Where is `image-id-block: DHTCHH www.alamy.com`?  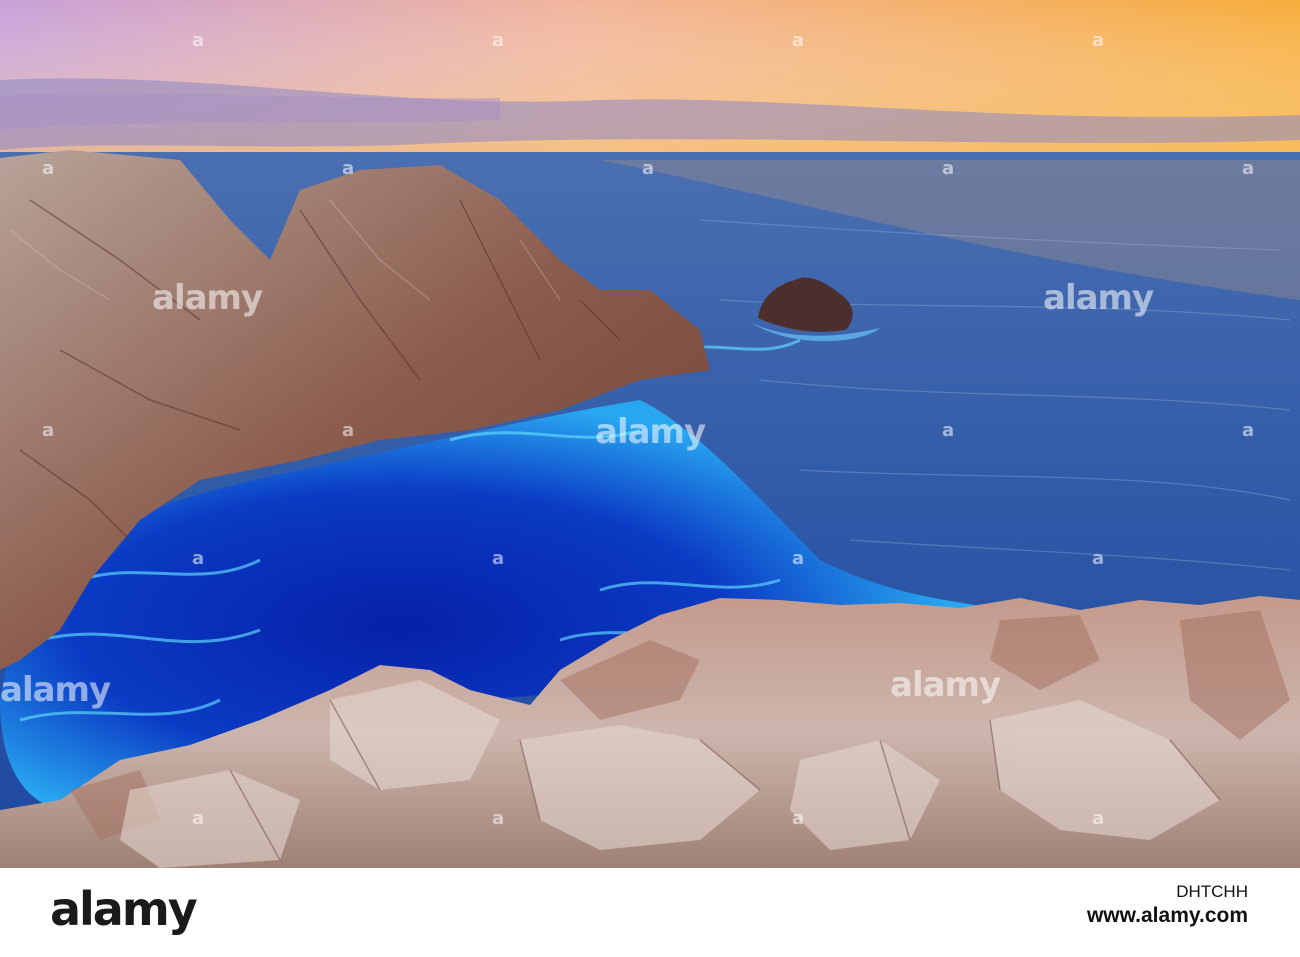 image-id-block: DHTCHH www.alamy.com is located at coordinates (1167, 904).